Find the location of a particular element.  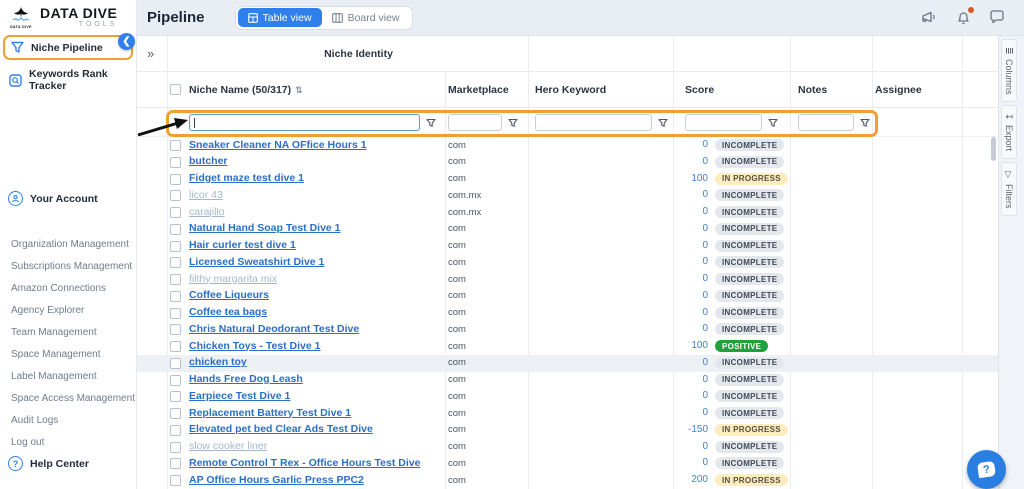

table-row: Fidget maze test dive 1 com 100 IN PROGRESS is located at coordinates (567, 179).